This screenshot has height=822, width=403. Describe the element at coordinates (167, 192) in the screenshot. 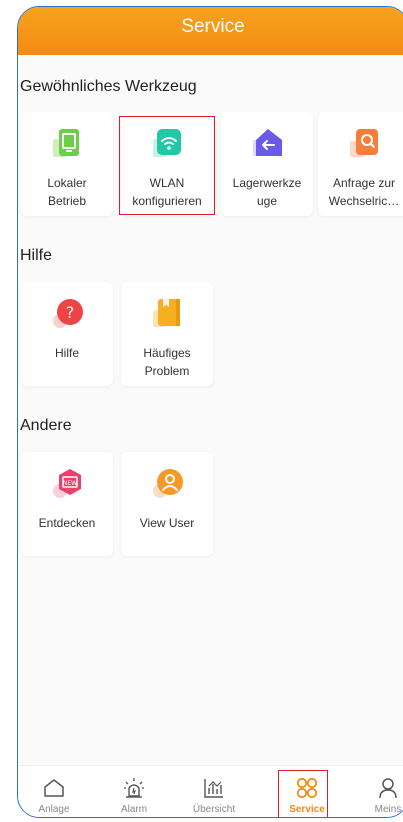

I see `tool-label: WLAN konfigurieren` at that location.